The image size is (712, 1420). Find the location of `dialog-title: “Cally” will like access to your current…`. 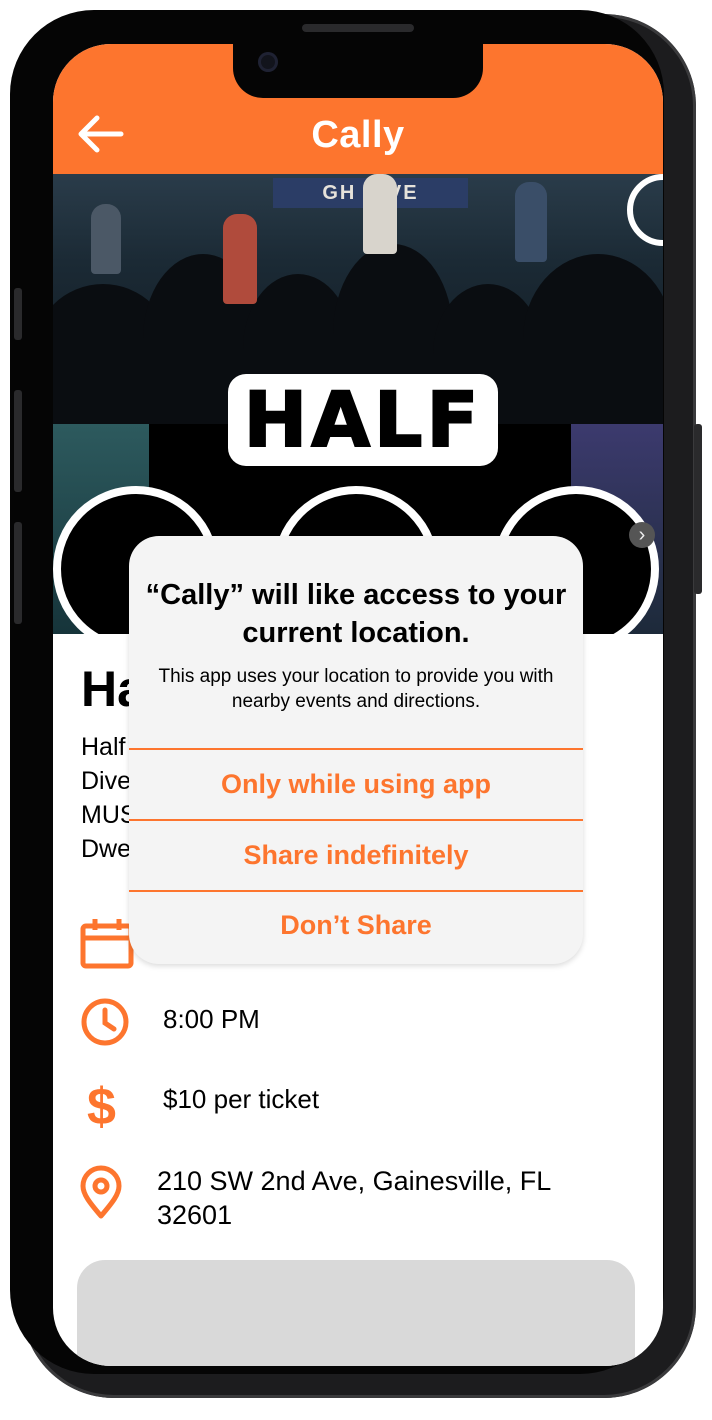

dialog-title: “Cally” will like access to your current… is located at coordinates (356, 614).